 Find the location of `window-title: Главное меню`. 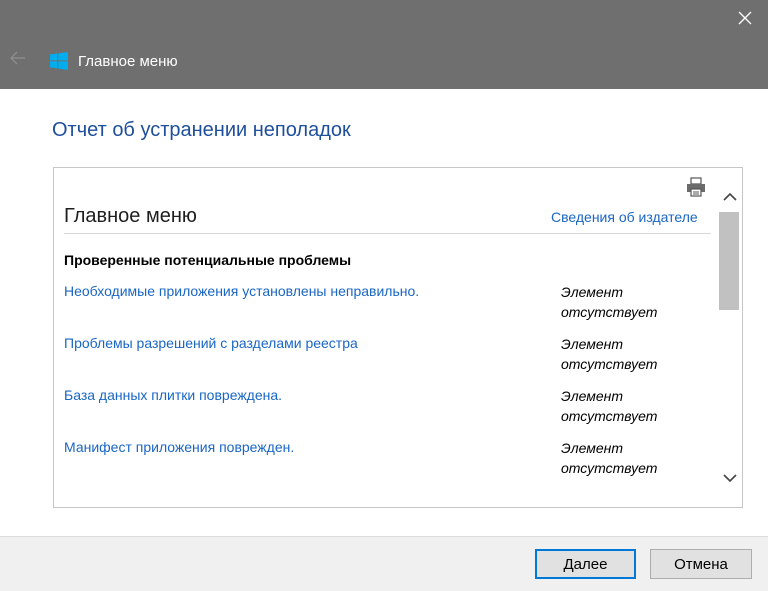

window-title: Главное меню is located at coordinates (128, 61).